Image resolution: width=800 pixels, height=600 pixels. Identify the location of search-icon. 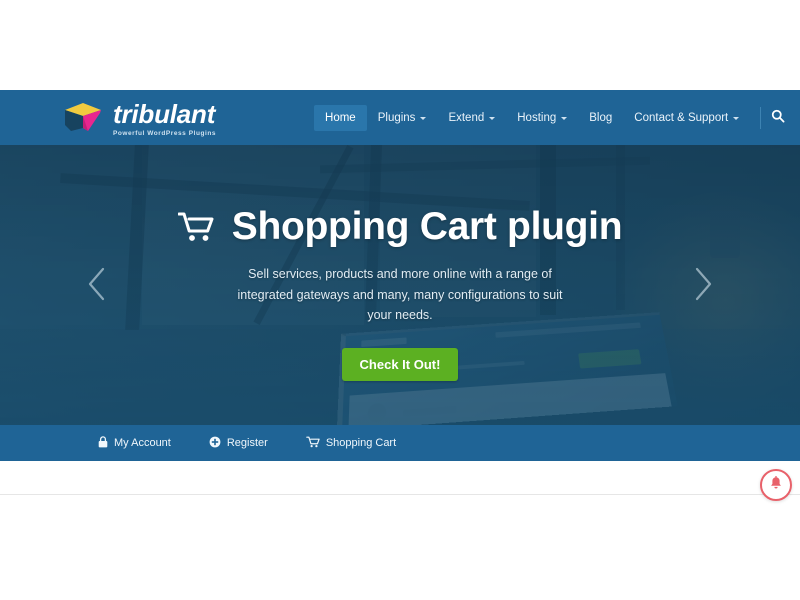
(778, 117).